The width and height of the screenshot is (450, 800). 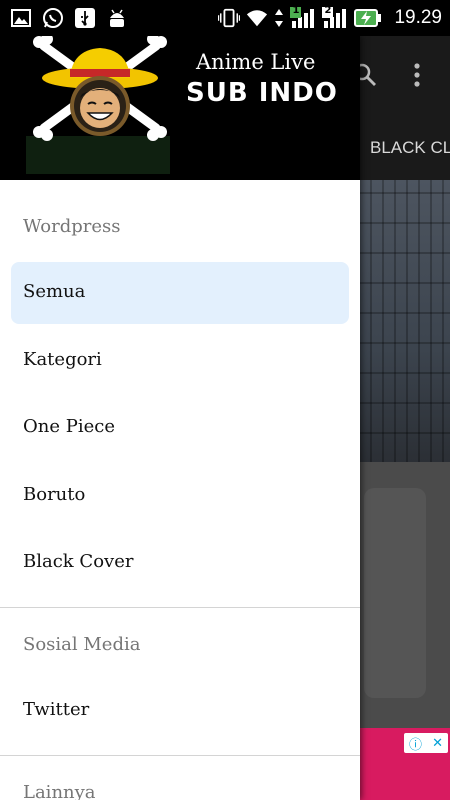 What do you see at coordinates (78, 561) in the screenshot?
I see `menu-item-label: Black Cover` at bounding box center [78, 561].